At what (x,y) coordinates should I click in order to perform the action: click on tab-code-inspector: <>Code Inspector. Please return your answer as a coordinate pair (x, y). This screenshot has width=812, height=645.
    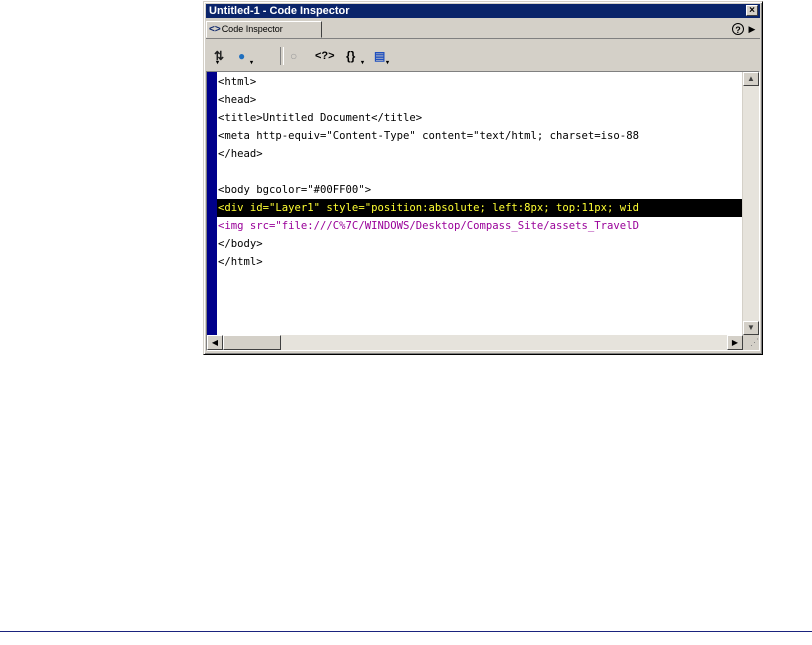
    Looking at the image, I should click on (264, 29).